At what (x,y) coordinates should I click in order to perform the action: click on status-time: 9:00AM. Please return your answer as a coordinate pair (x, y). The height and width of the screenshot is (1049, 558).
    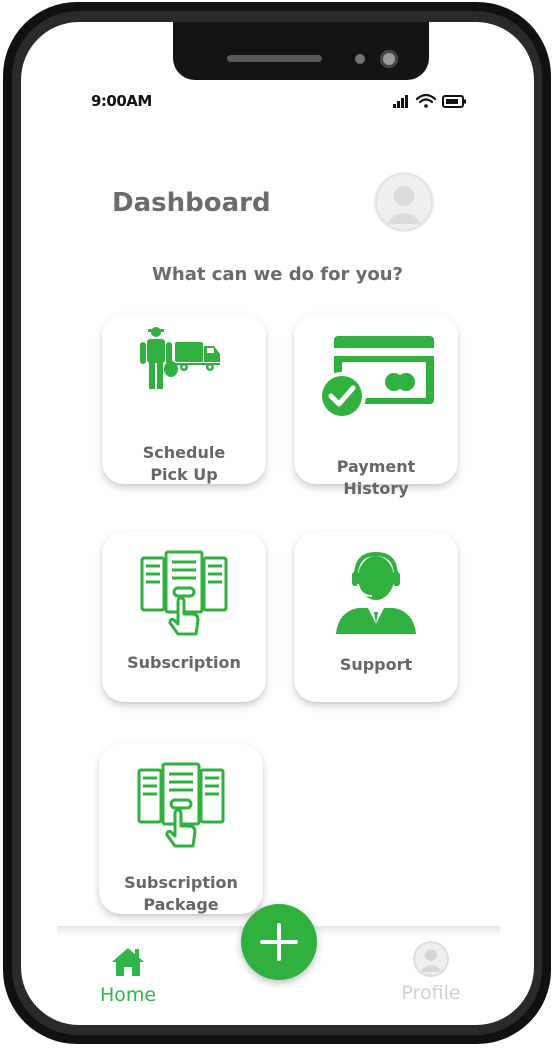
    Looking at the image, I should click on (121, 101).